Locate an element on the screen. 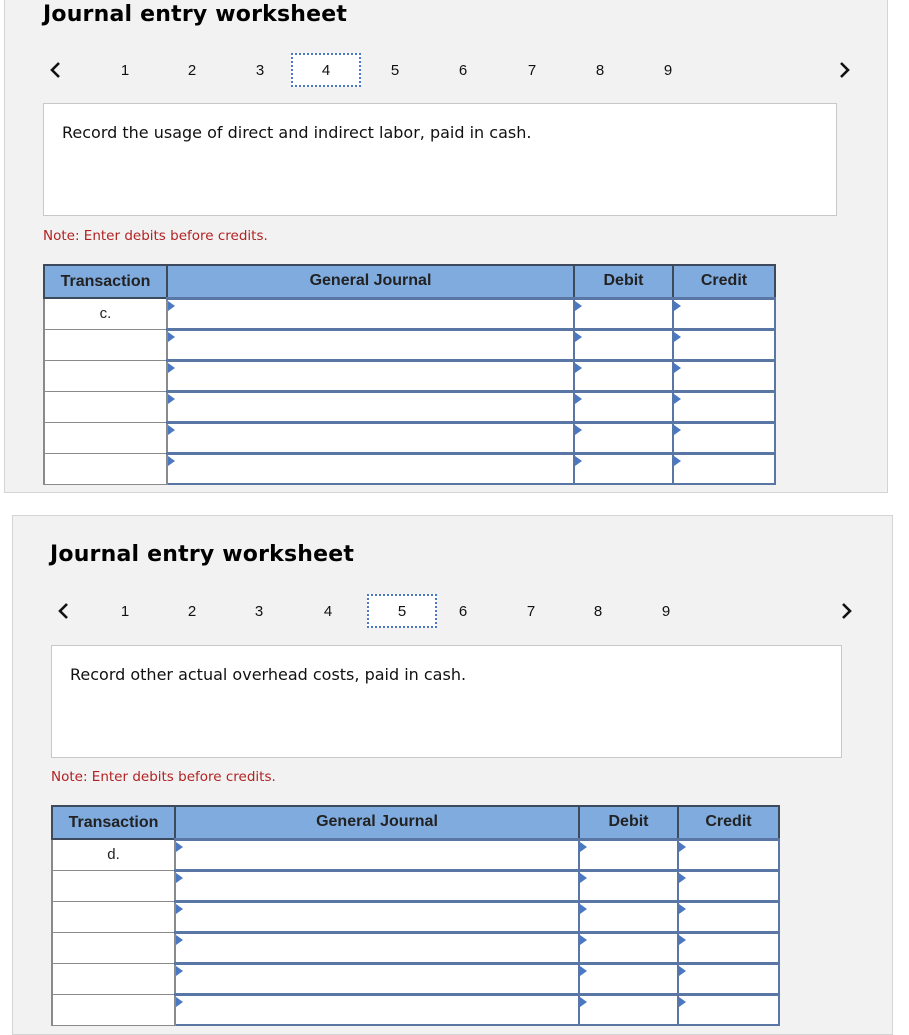  column-header-credit: Credit is located at coordinates (724, 281).